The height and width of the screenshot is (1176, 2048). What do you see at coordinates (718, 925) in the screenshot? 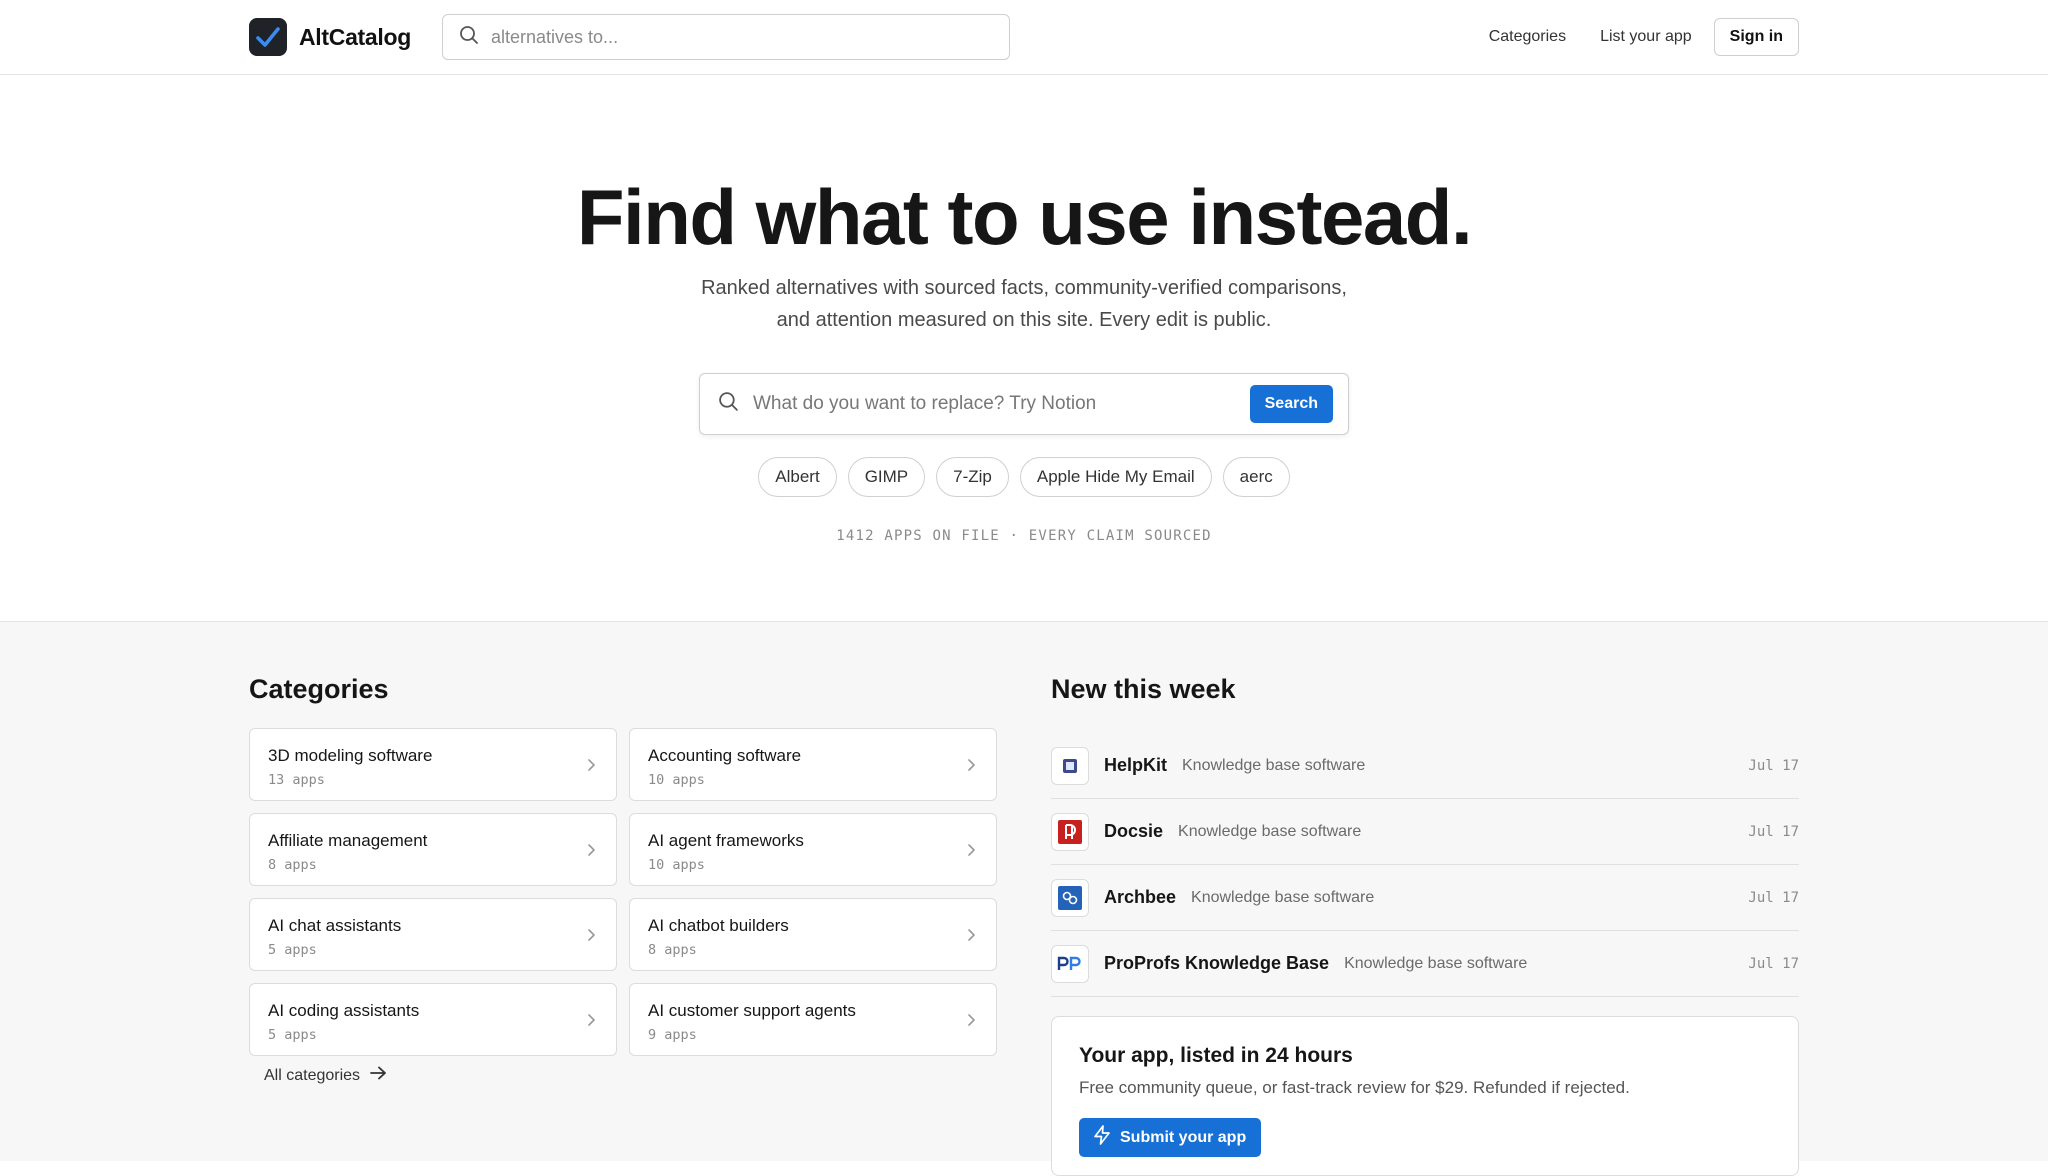
I see `category-name: AI chatbot builders` at bounding box center [718, 925].